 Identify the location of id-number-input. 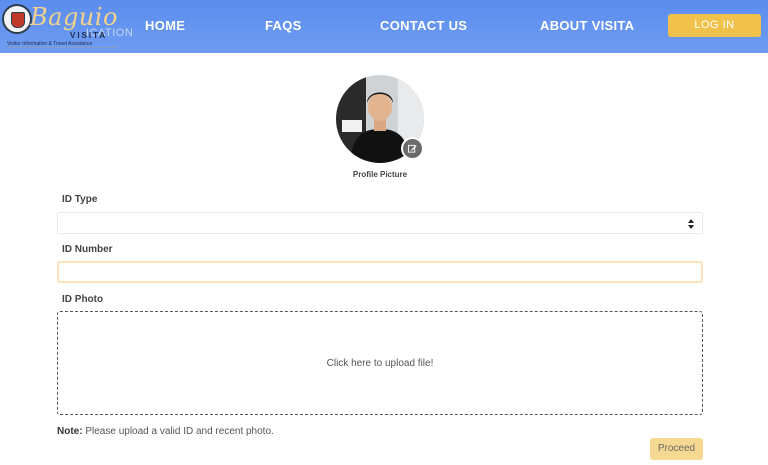
(380, 272).